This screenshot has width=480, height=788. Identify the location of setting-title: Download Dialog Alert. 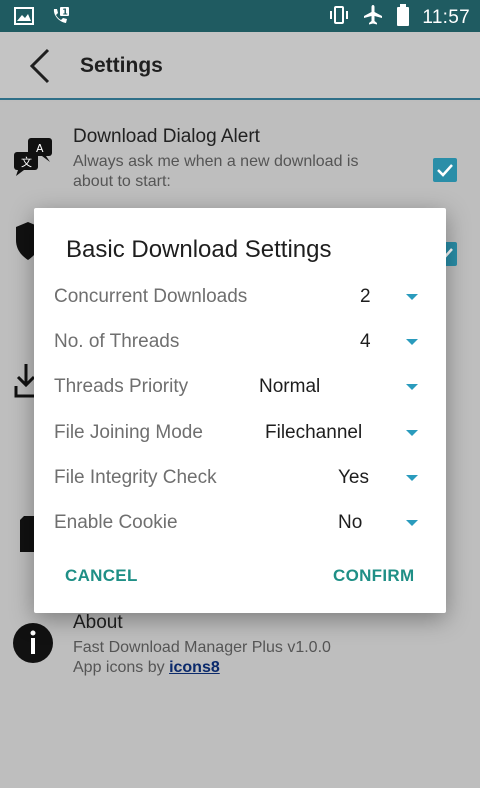
(166, 136).